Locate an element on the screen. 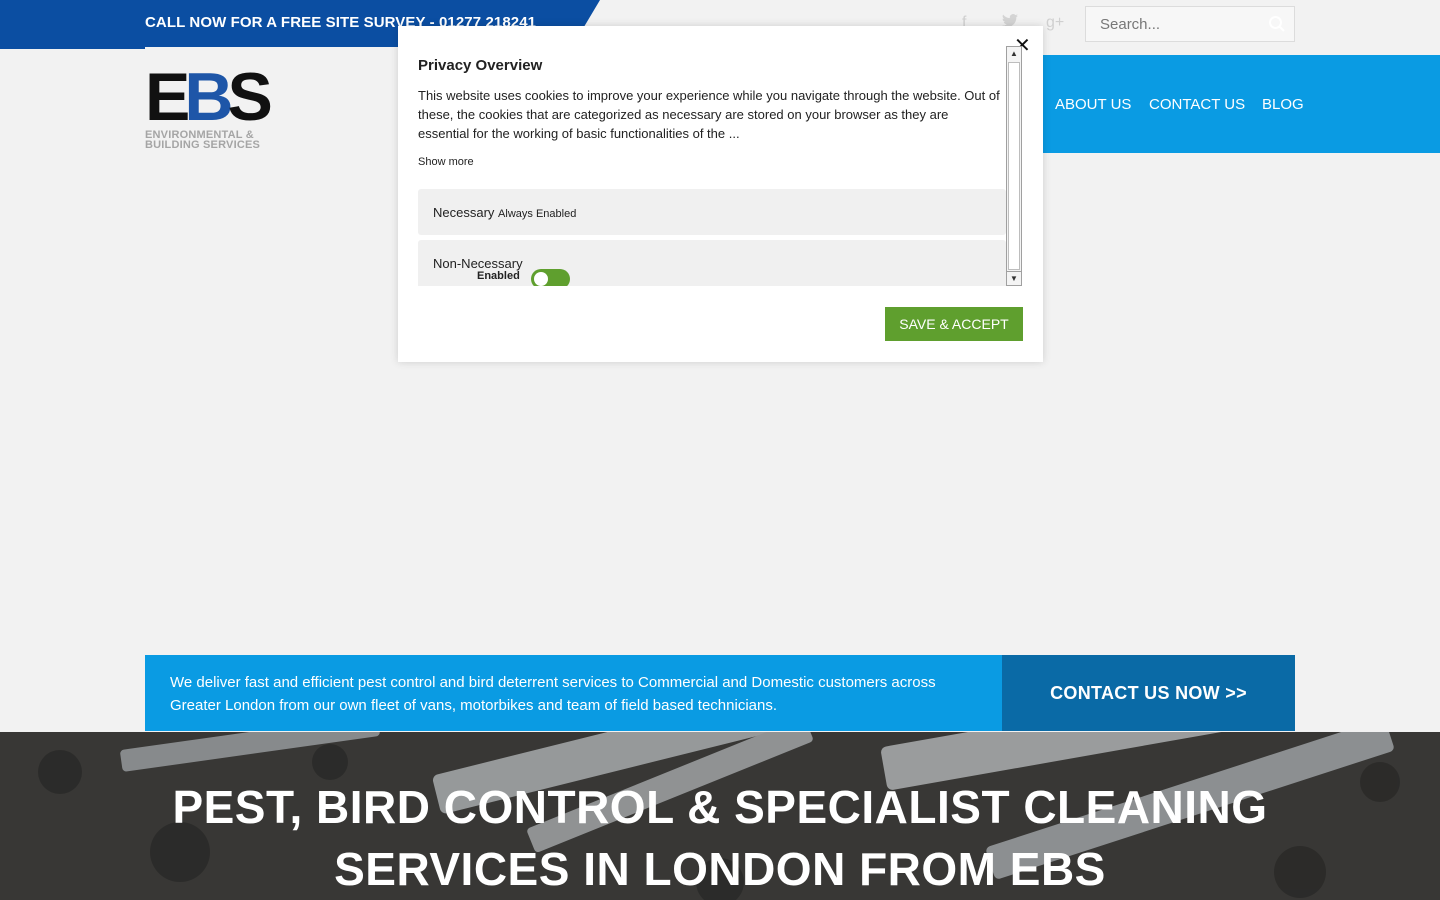 The width and height of the screenshot is (1440, 900). scroll-thumb is located at coordinates (1014, 166).